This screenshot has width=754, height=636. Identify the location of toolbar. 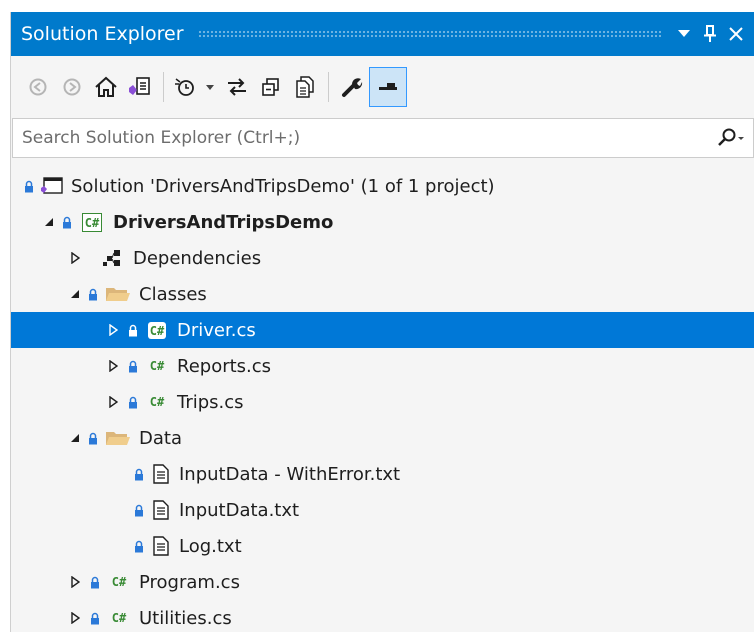
(382, 87).